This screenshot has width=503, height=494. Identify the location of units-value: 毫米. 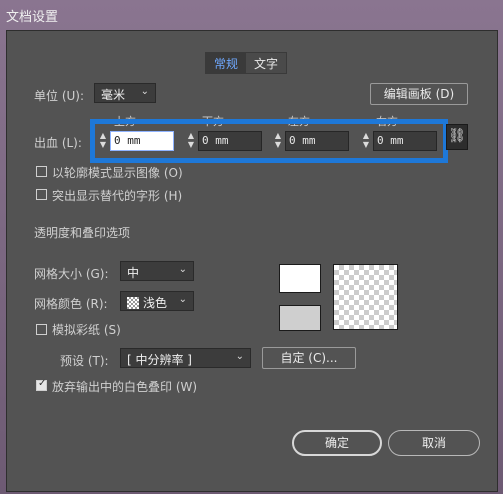
(113, 95).